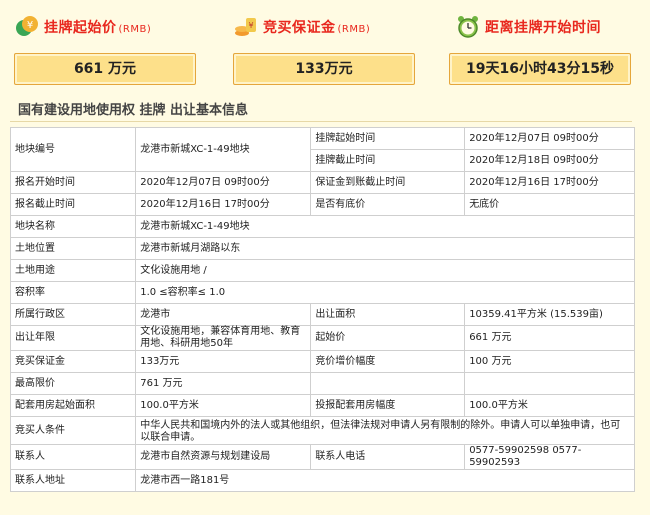 The width and height of the screenshot is (650, 515). What do you see at coordinates (388, 457) in the screenshot?
I see `phone-label: 联系人电话` at bounding box center [388, 457].